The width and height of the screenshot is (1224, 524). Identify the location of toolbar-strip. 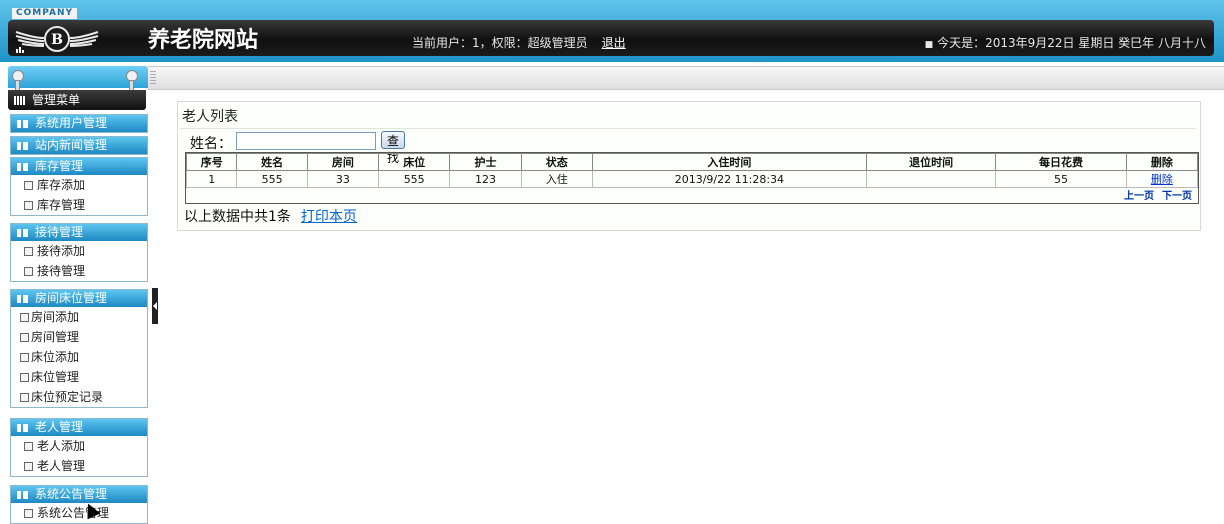
(686, 78).